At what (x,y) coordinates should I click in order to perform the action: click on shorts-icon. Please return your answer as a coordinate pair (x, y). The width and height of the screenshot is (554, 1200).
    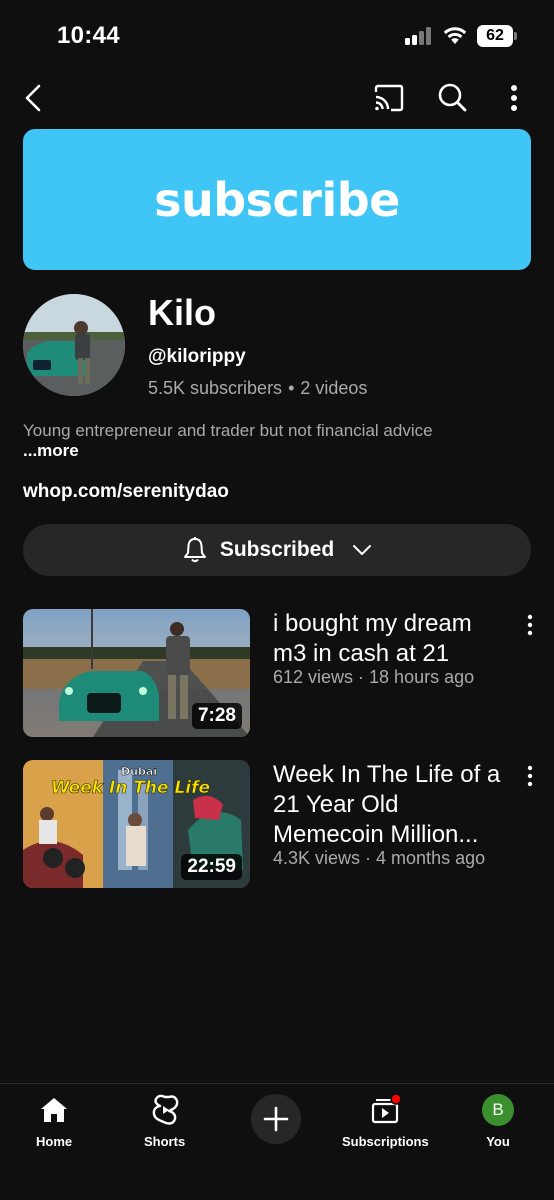
    Looking at the image, I should click on (165, 1109).